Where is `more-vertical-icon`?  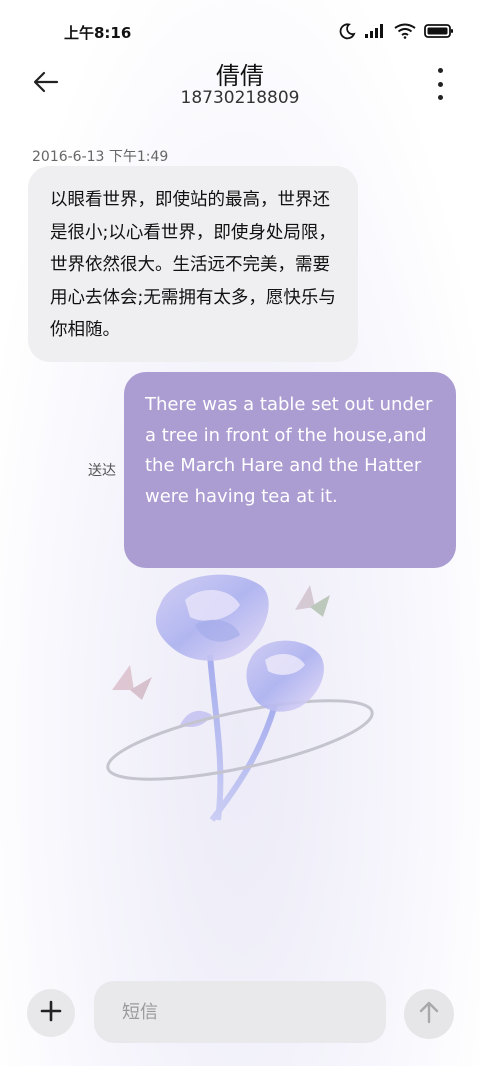
more-vertical-icon is located at coordinates (440, 70).